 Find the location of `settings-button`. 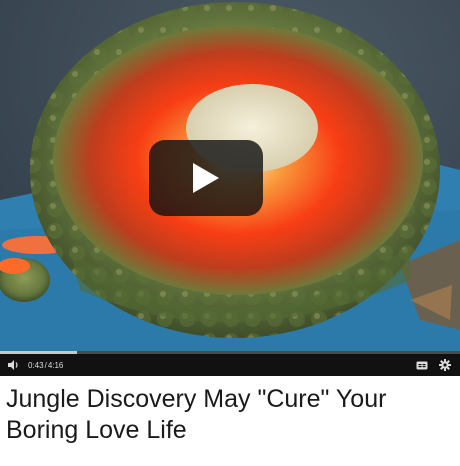

settings-button is located at coordinates (445, 365).